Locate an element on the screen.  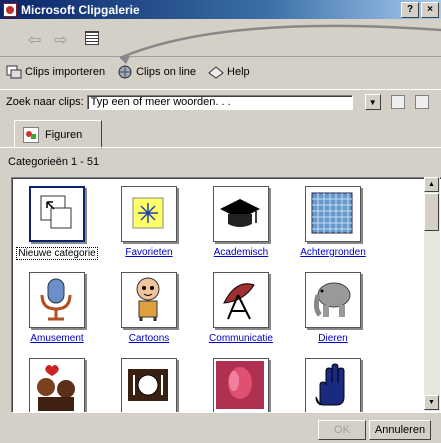
help-button: Help is located at coordinates (229, 72).